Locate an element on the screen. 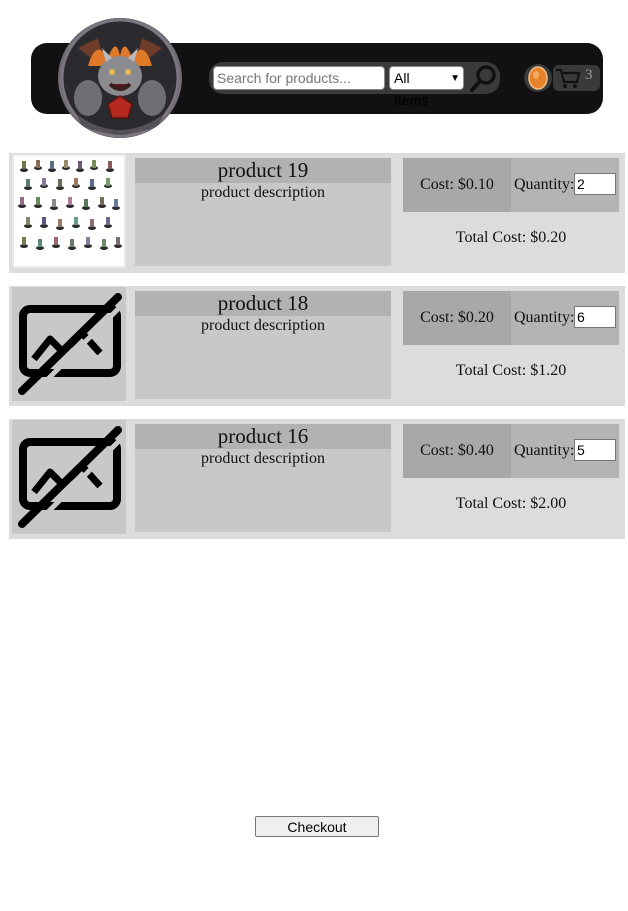  coin-balance is located at coordinates (538, 78).